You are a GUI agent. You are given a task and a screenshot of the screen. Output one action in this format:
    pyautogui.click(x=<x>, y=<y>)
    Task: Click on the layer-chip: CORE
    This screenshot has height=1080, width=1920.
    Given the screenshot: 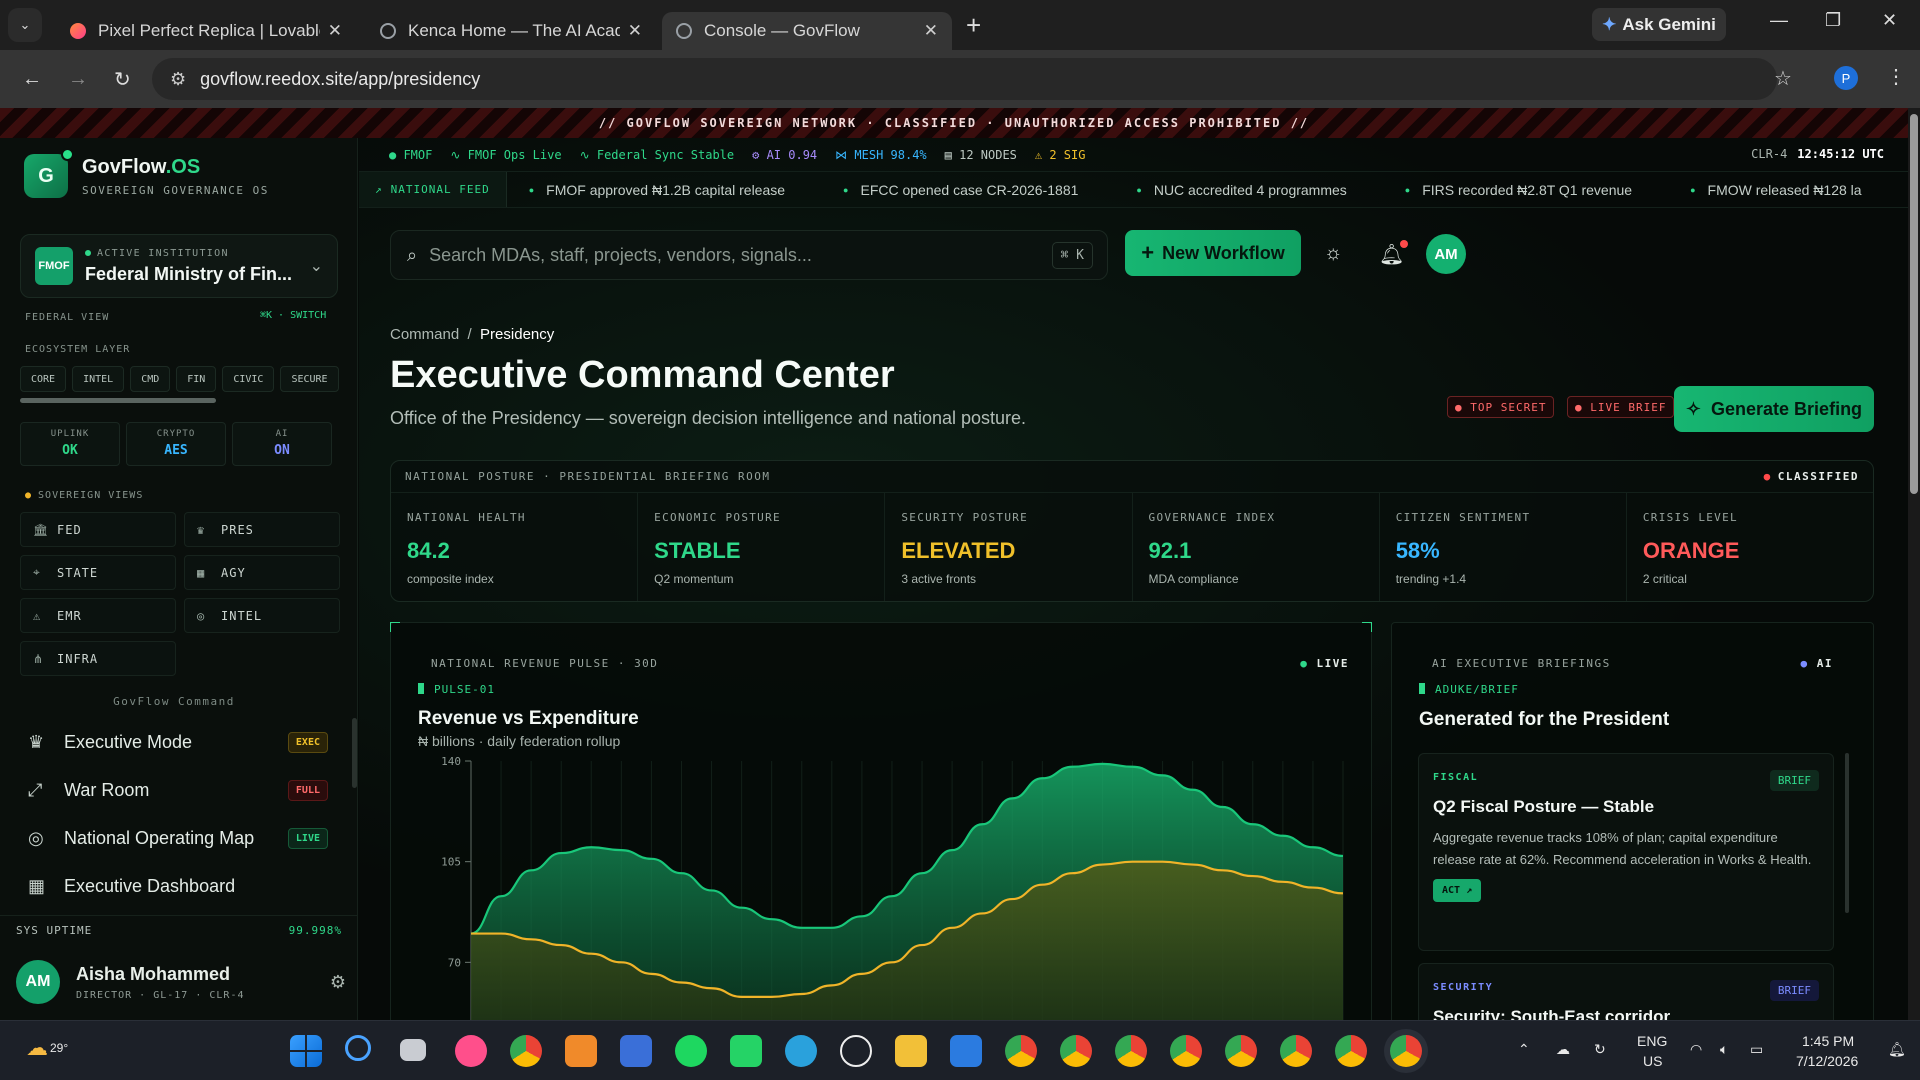 What is the action you would take?
    pyautogui.click(x=43, y=379)
    